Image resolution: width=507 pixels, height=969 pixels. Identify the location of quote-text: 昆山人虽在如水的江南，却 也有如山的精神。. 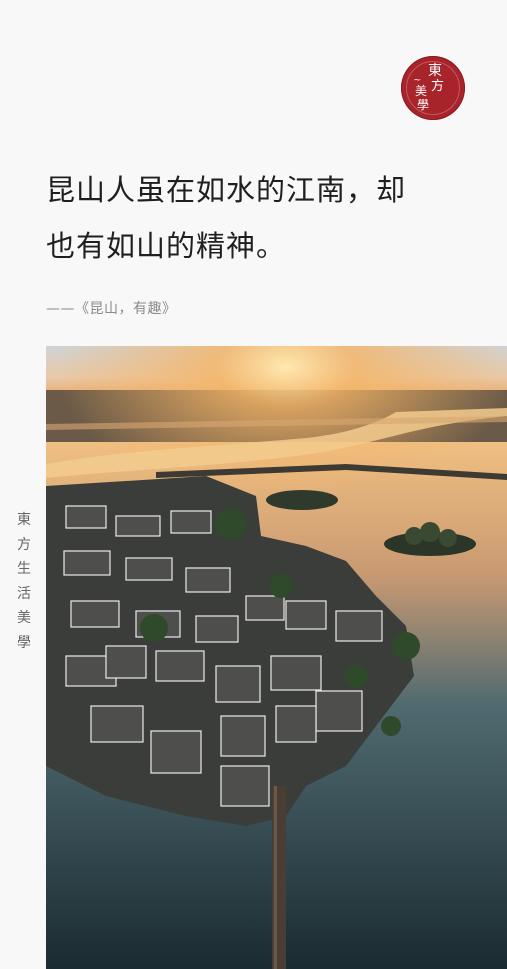
(256, 218).